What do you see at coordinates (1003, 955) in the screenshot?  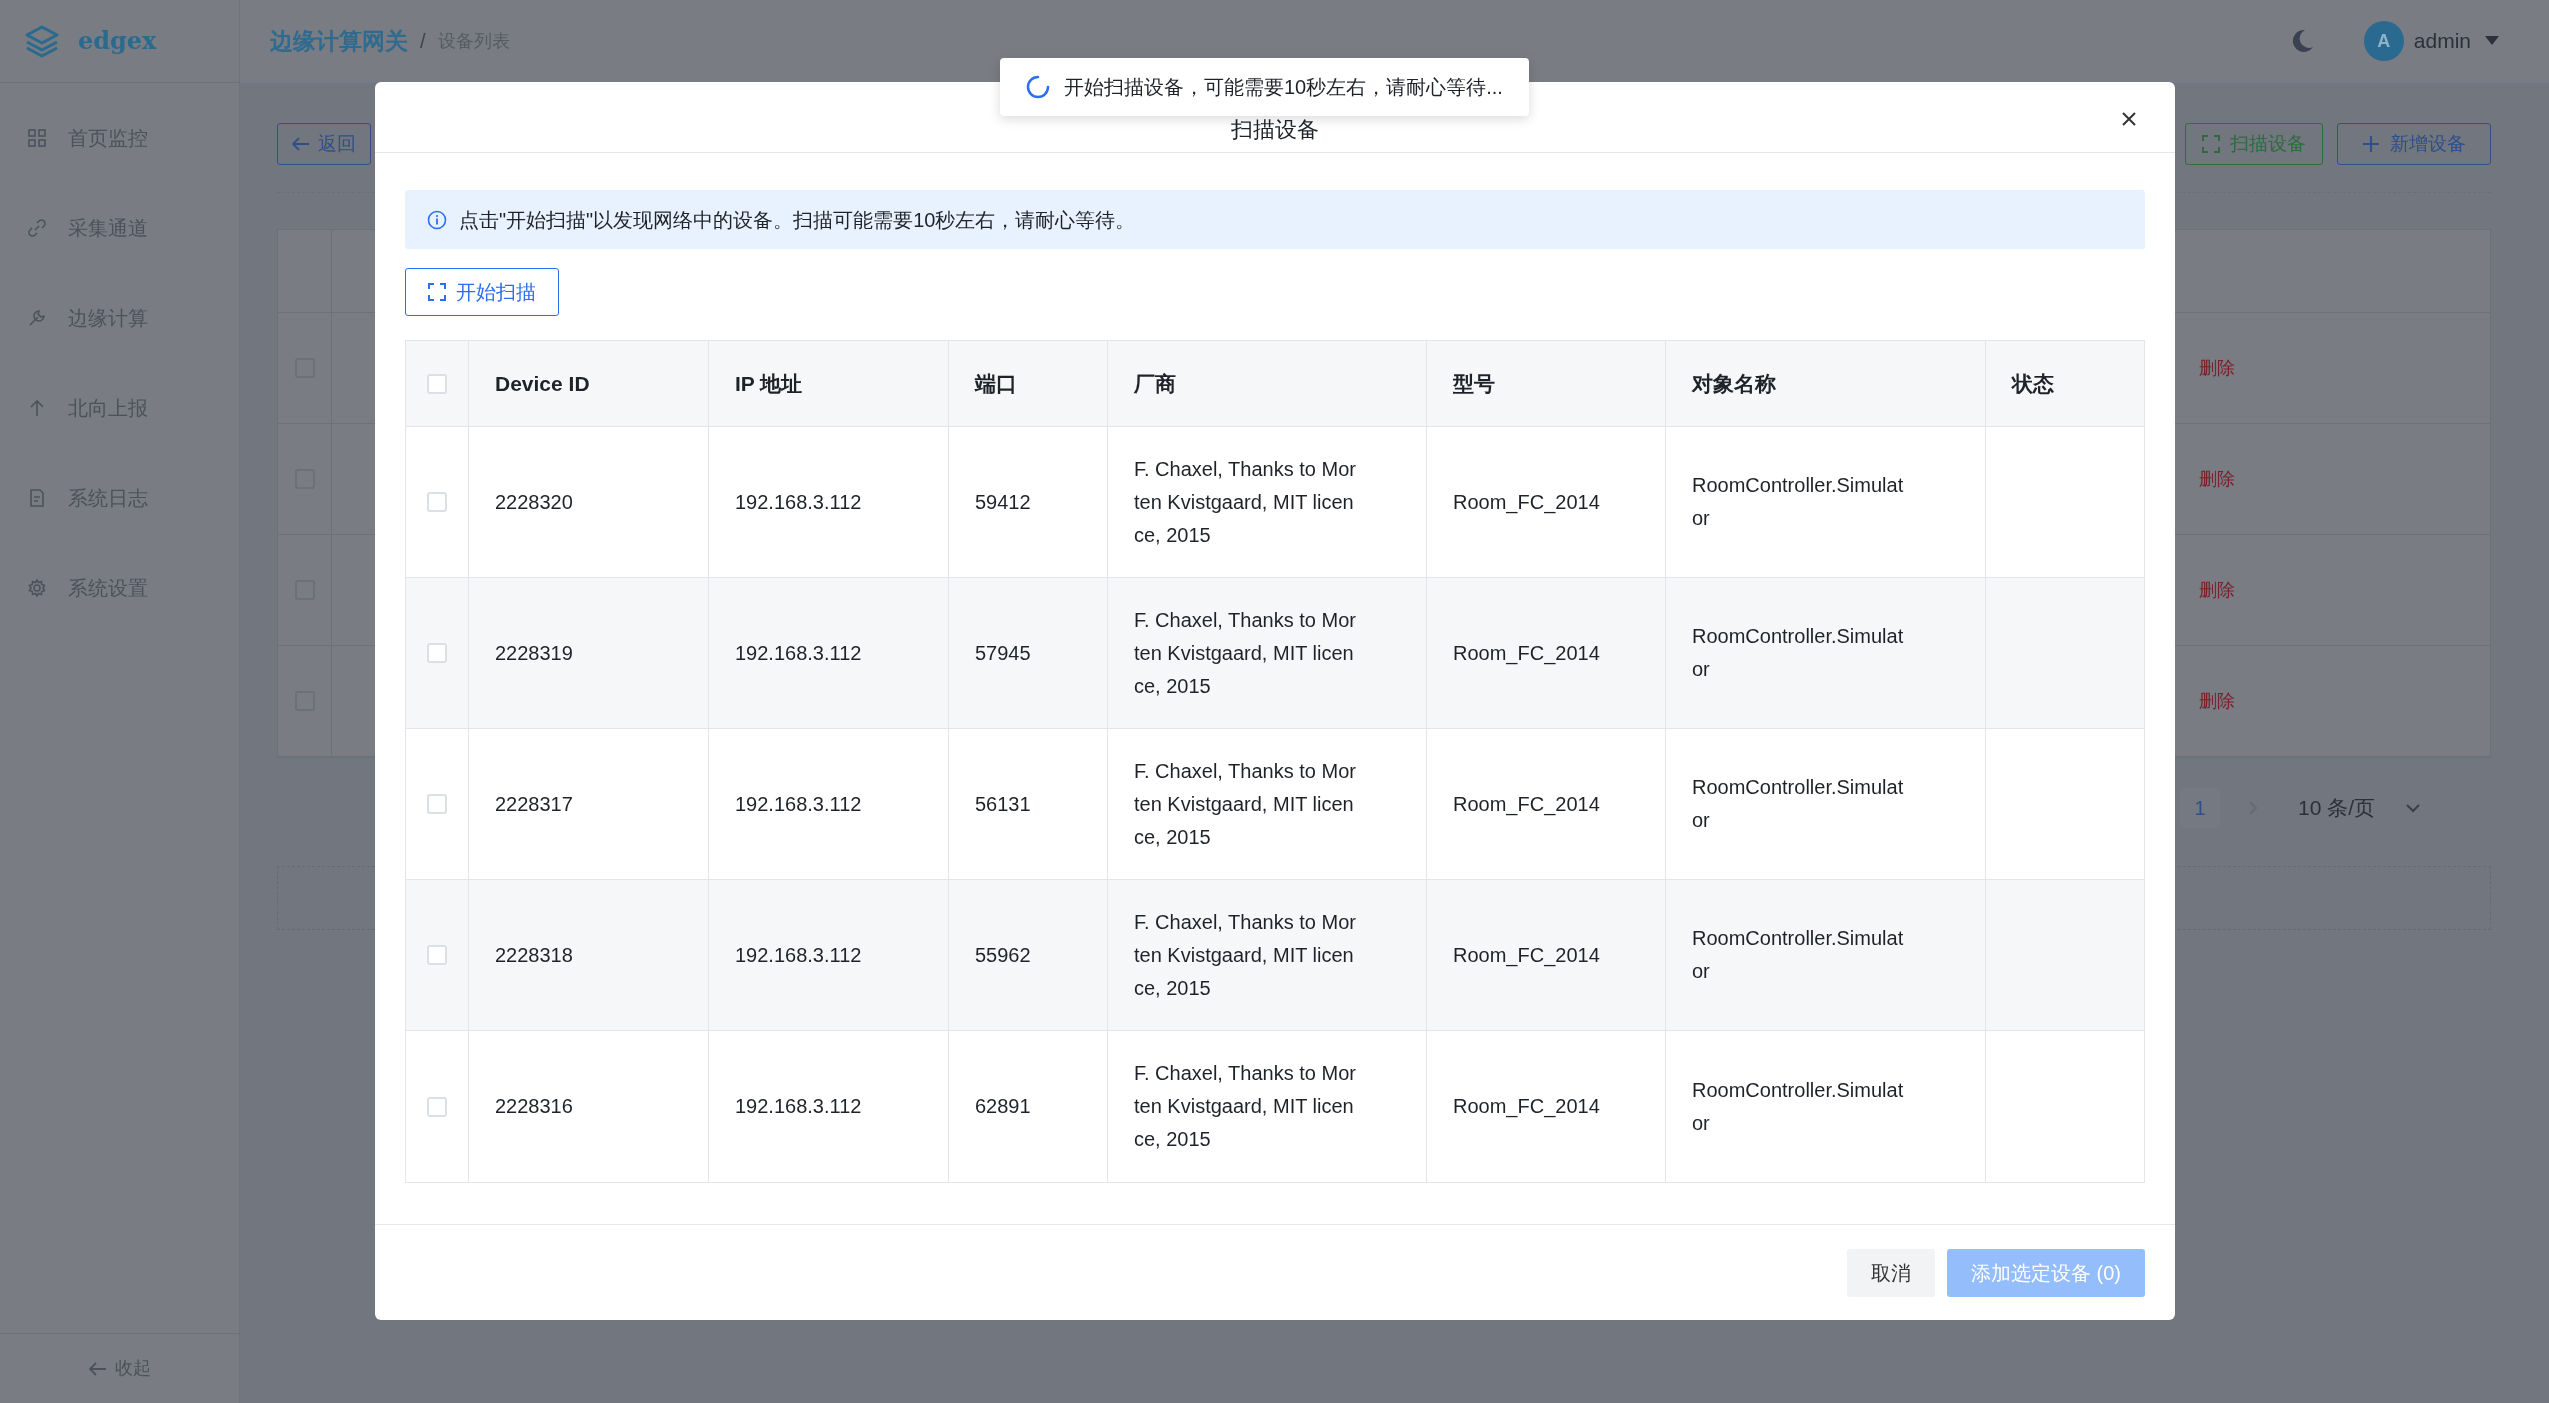 I see `table-cell-text: 55962` at bounding box center [1003, 955].